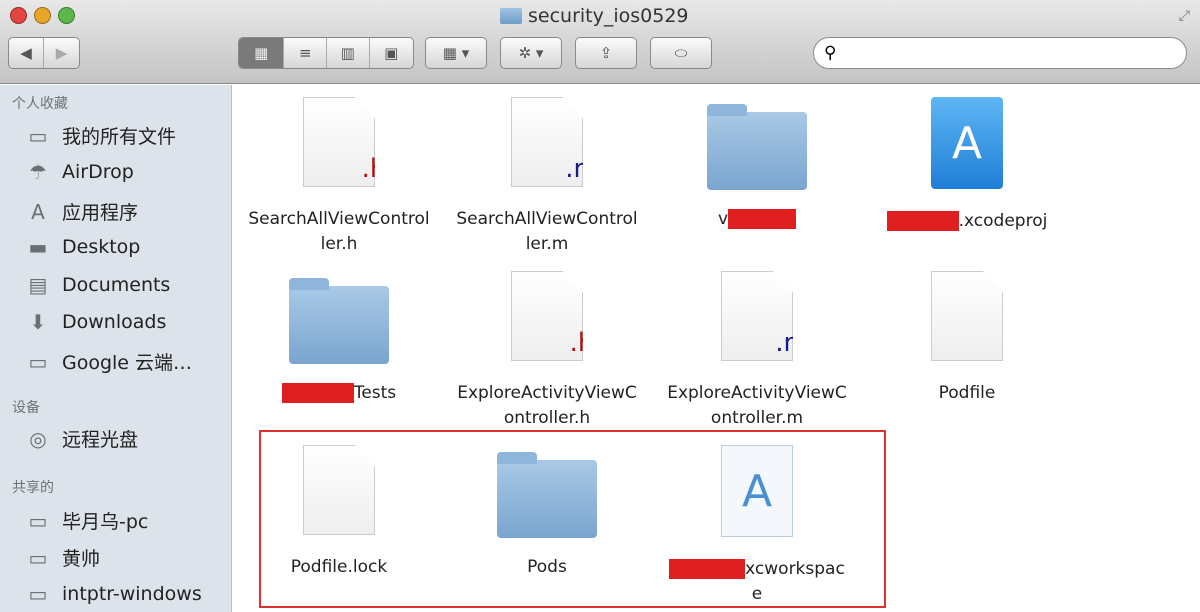 The width and height of the screenshot is (1200, 612). Describe the element at coordinates (101, 247) in the screenshot. I see `sidebar-item-label: Desktop` at that location.